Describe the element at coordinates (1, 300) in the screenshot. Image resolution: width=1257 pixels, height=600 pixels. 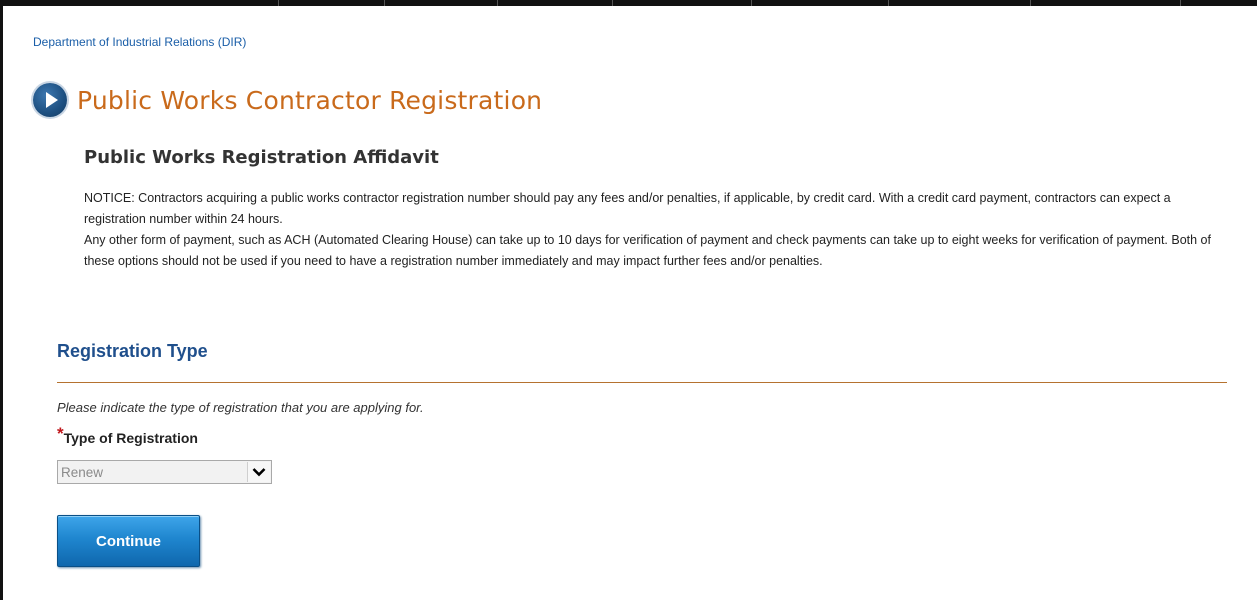
I see `window-left-border` at that location.